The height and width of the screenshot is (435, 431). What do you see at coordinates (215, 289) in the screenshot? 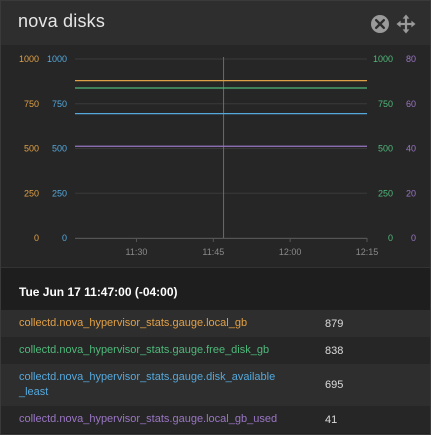
I see `legend-timestamp-bar: Tue Jun 17 11:47:00 (-04:00)` at bounding box center [215, 289].